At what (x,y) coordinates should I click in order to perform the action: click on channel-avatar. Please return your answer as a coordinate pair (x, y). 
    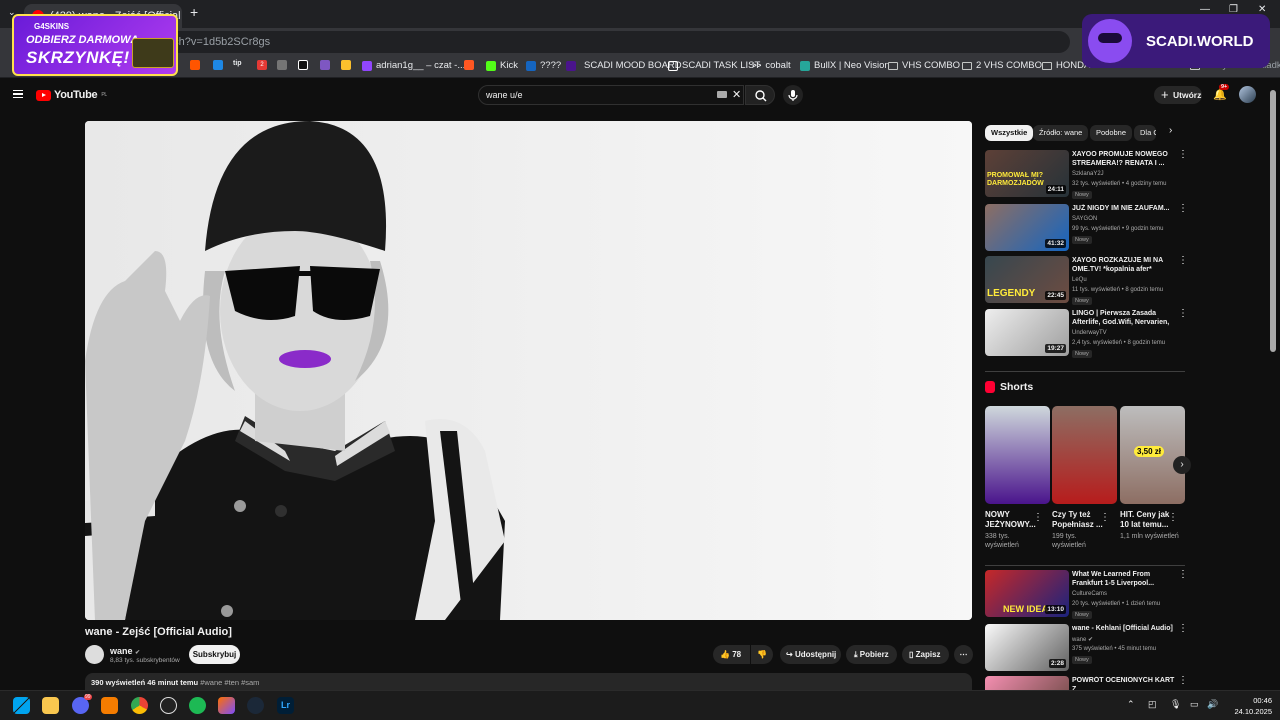
    Looking at the image, I should click on (94, 654).